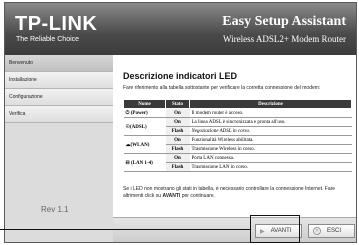  I want to click on led-name: (LAN 1-4), so click(141, 163).